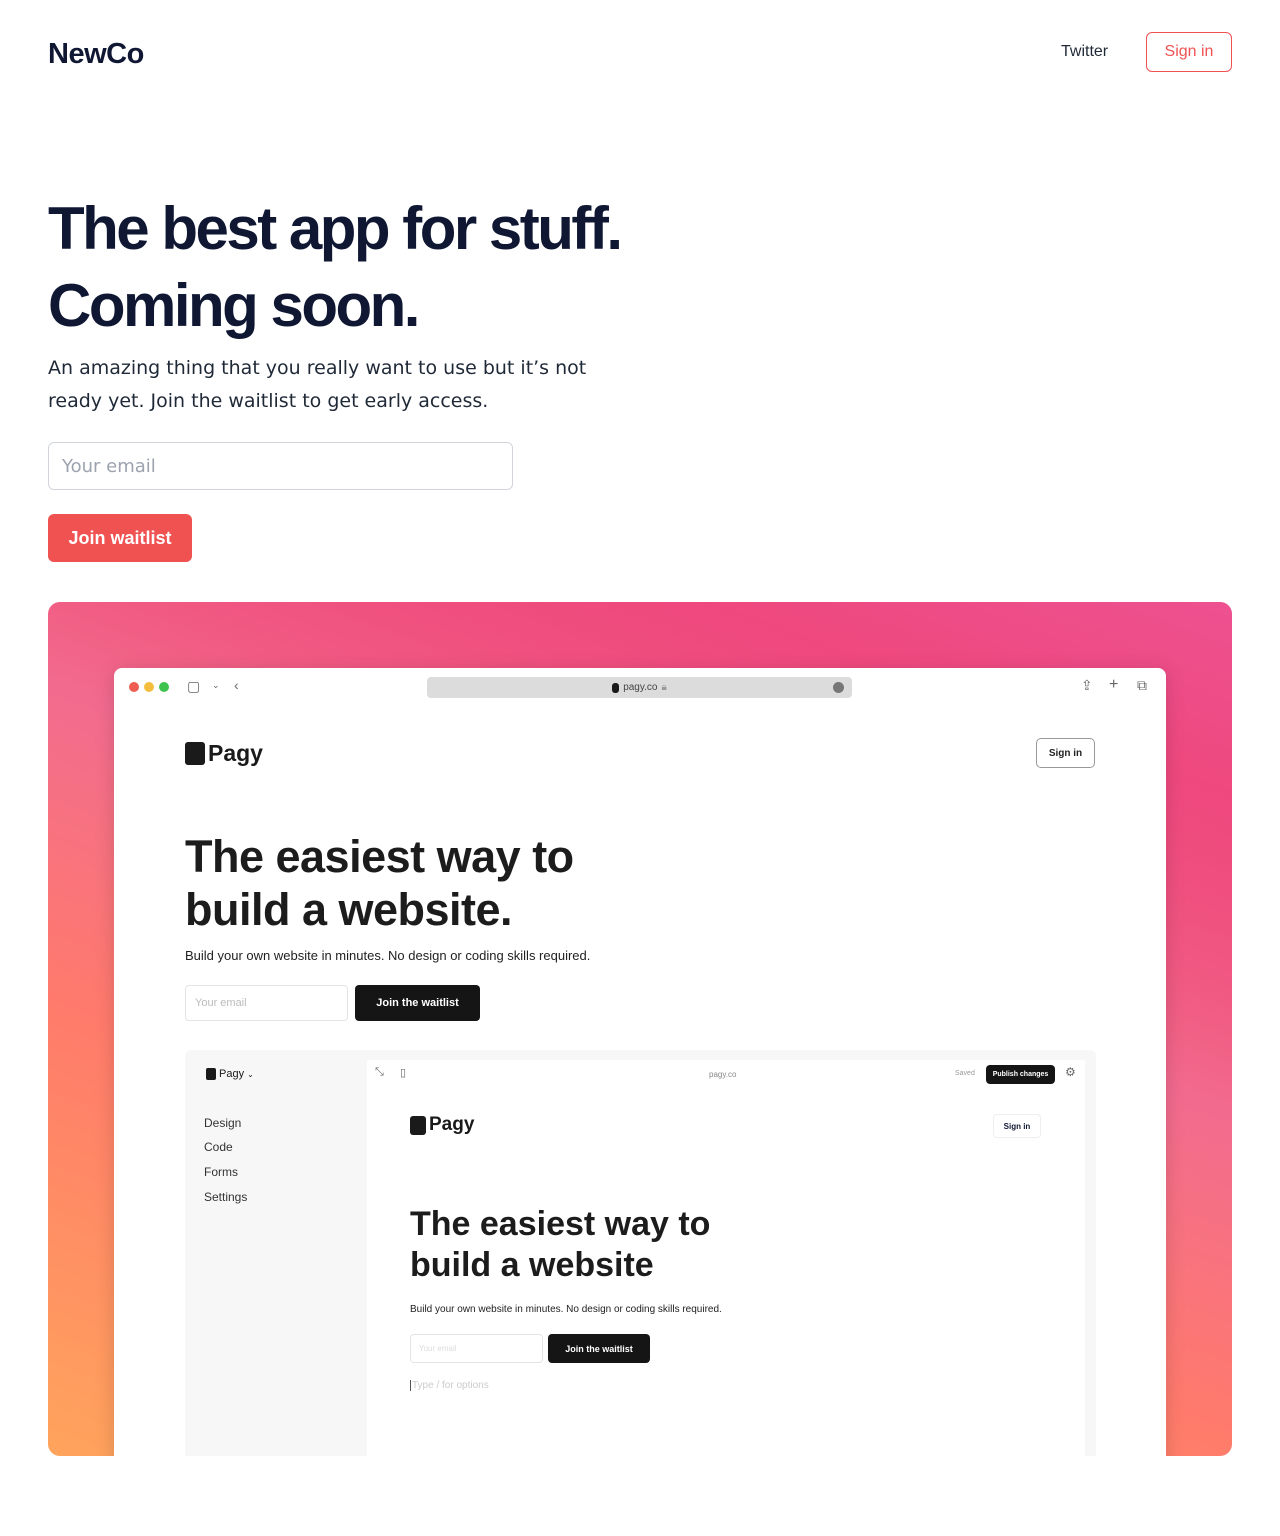 The width and height of the screenshot is (1280, 1536). Describe the element at coordinates (236, 685) in the screenshot. I see `back-icon: ‹` at that location.